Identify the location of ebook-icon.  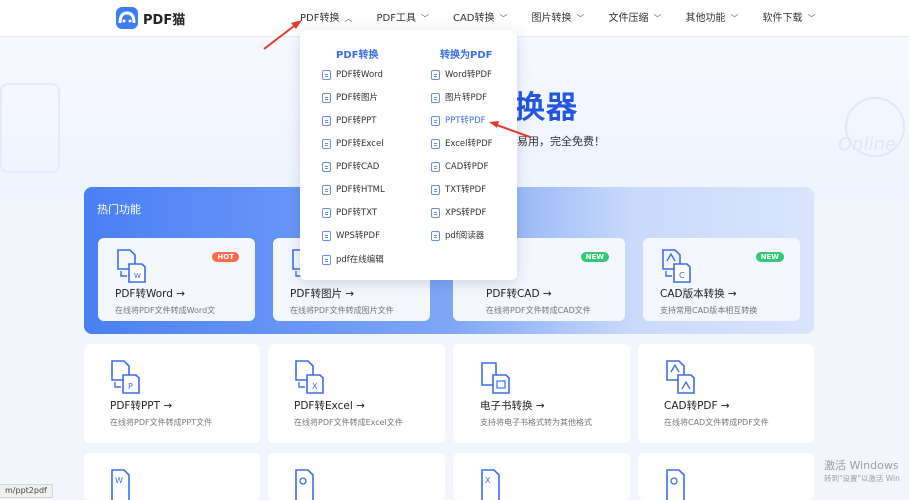
(495, 378).